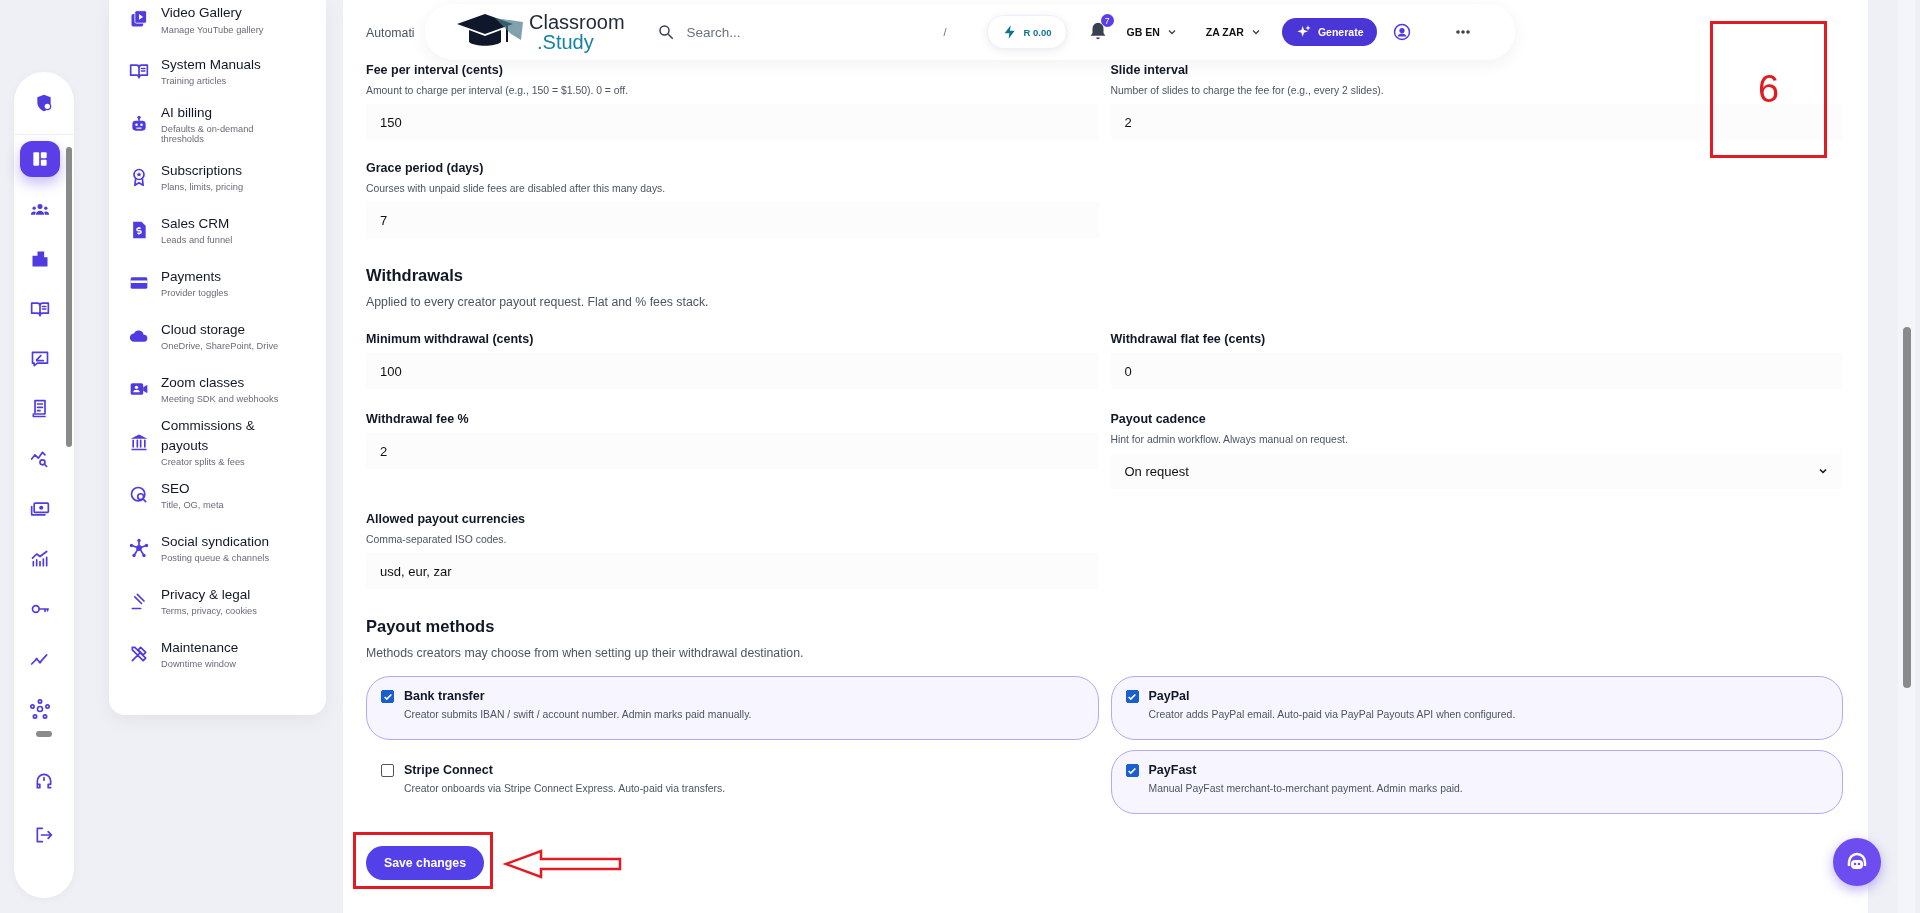 The height and width of the screenshot is (913, 1920). What do you see at coordinates (1463, 32) in the screenshot?
I see `more-icon` at bounding box center [1463, 32].